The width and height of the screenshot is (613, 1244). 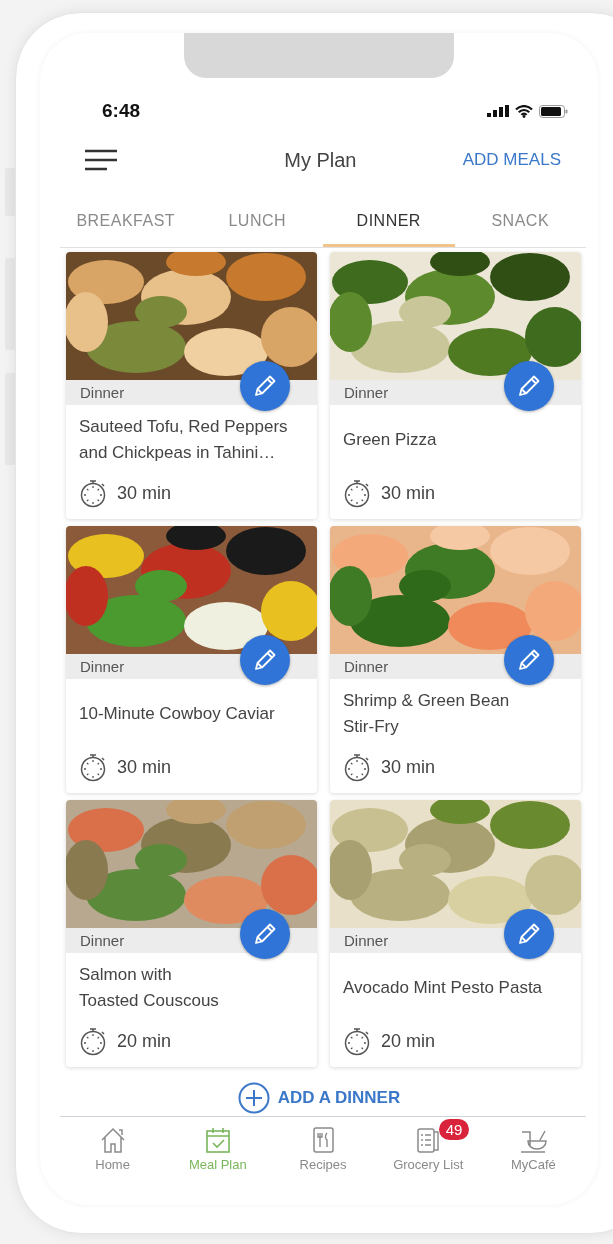 I want to click on plus-icon, so click(x=253, y=1098).